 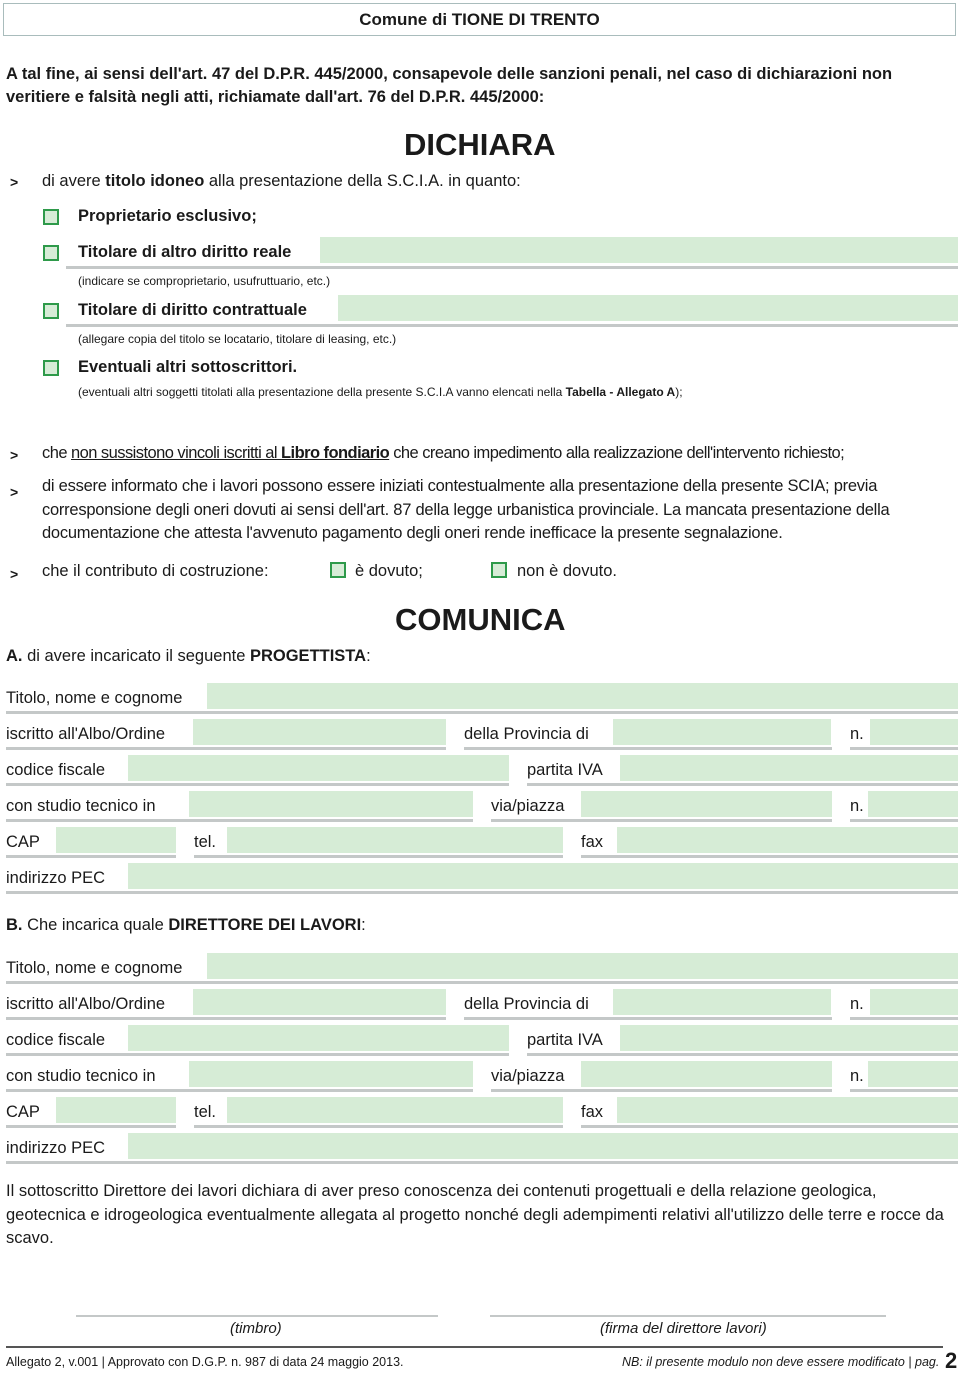 I want to click on progettista-titolo-input, so click(x=582, y=696).